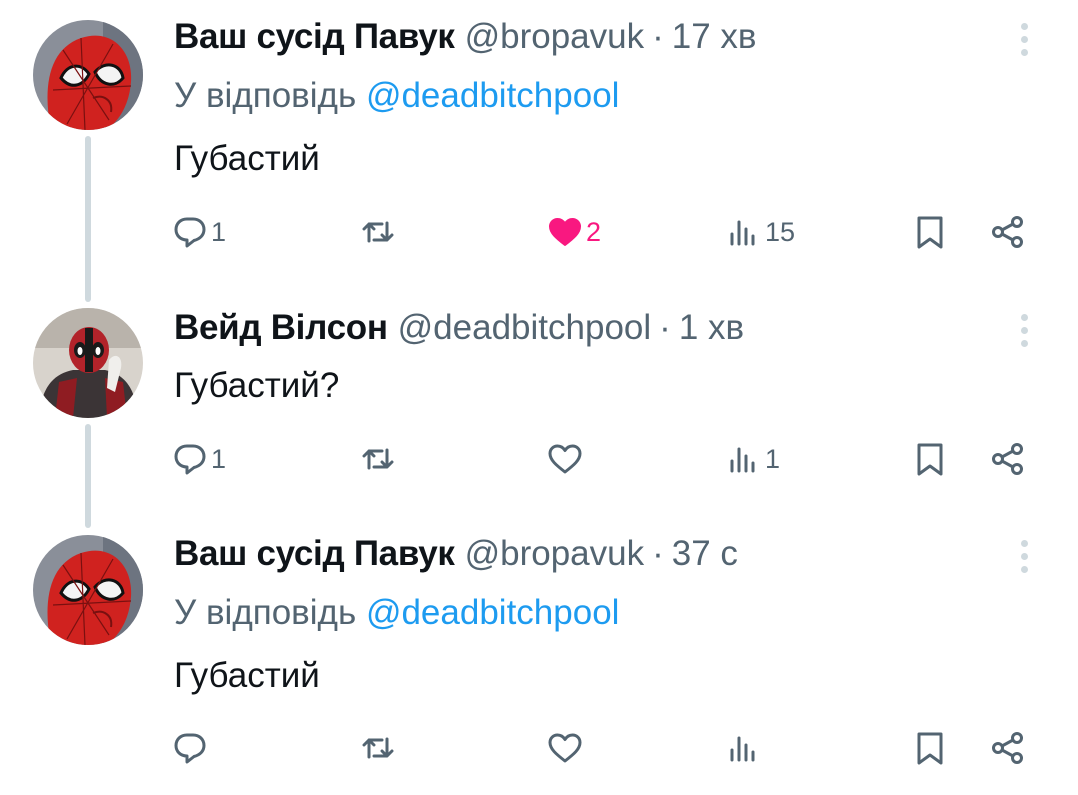 This screenshot has height=795, width=1078. What do you see at coordinates (594, 231) in the screenshot?
I see `like-count: 2` at bounding box center [594, 231].